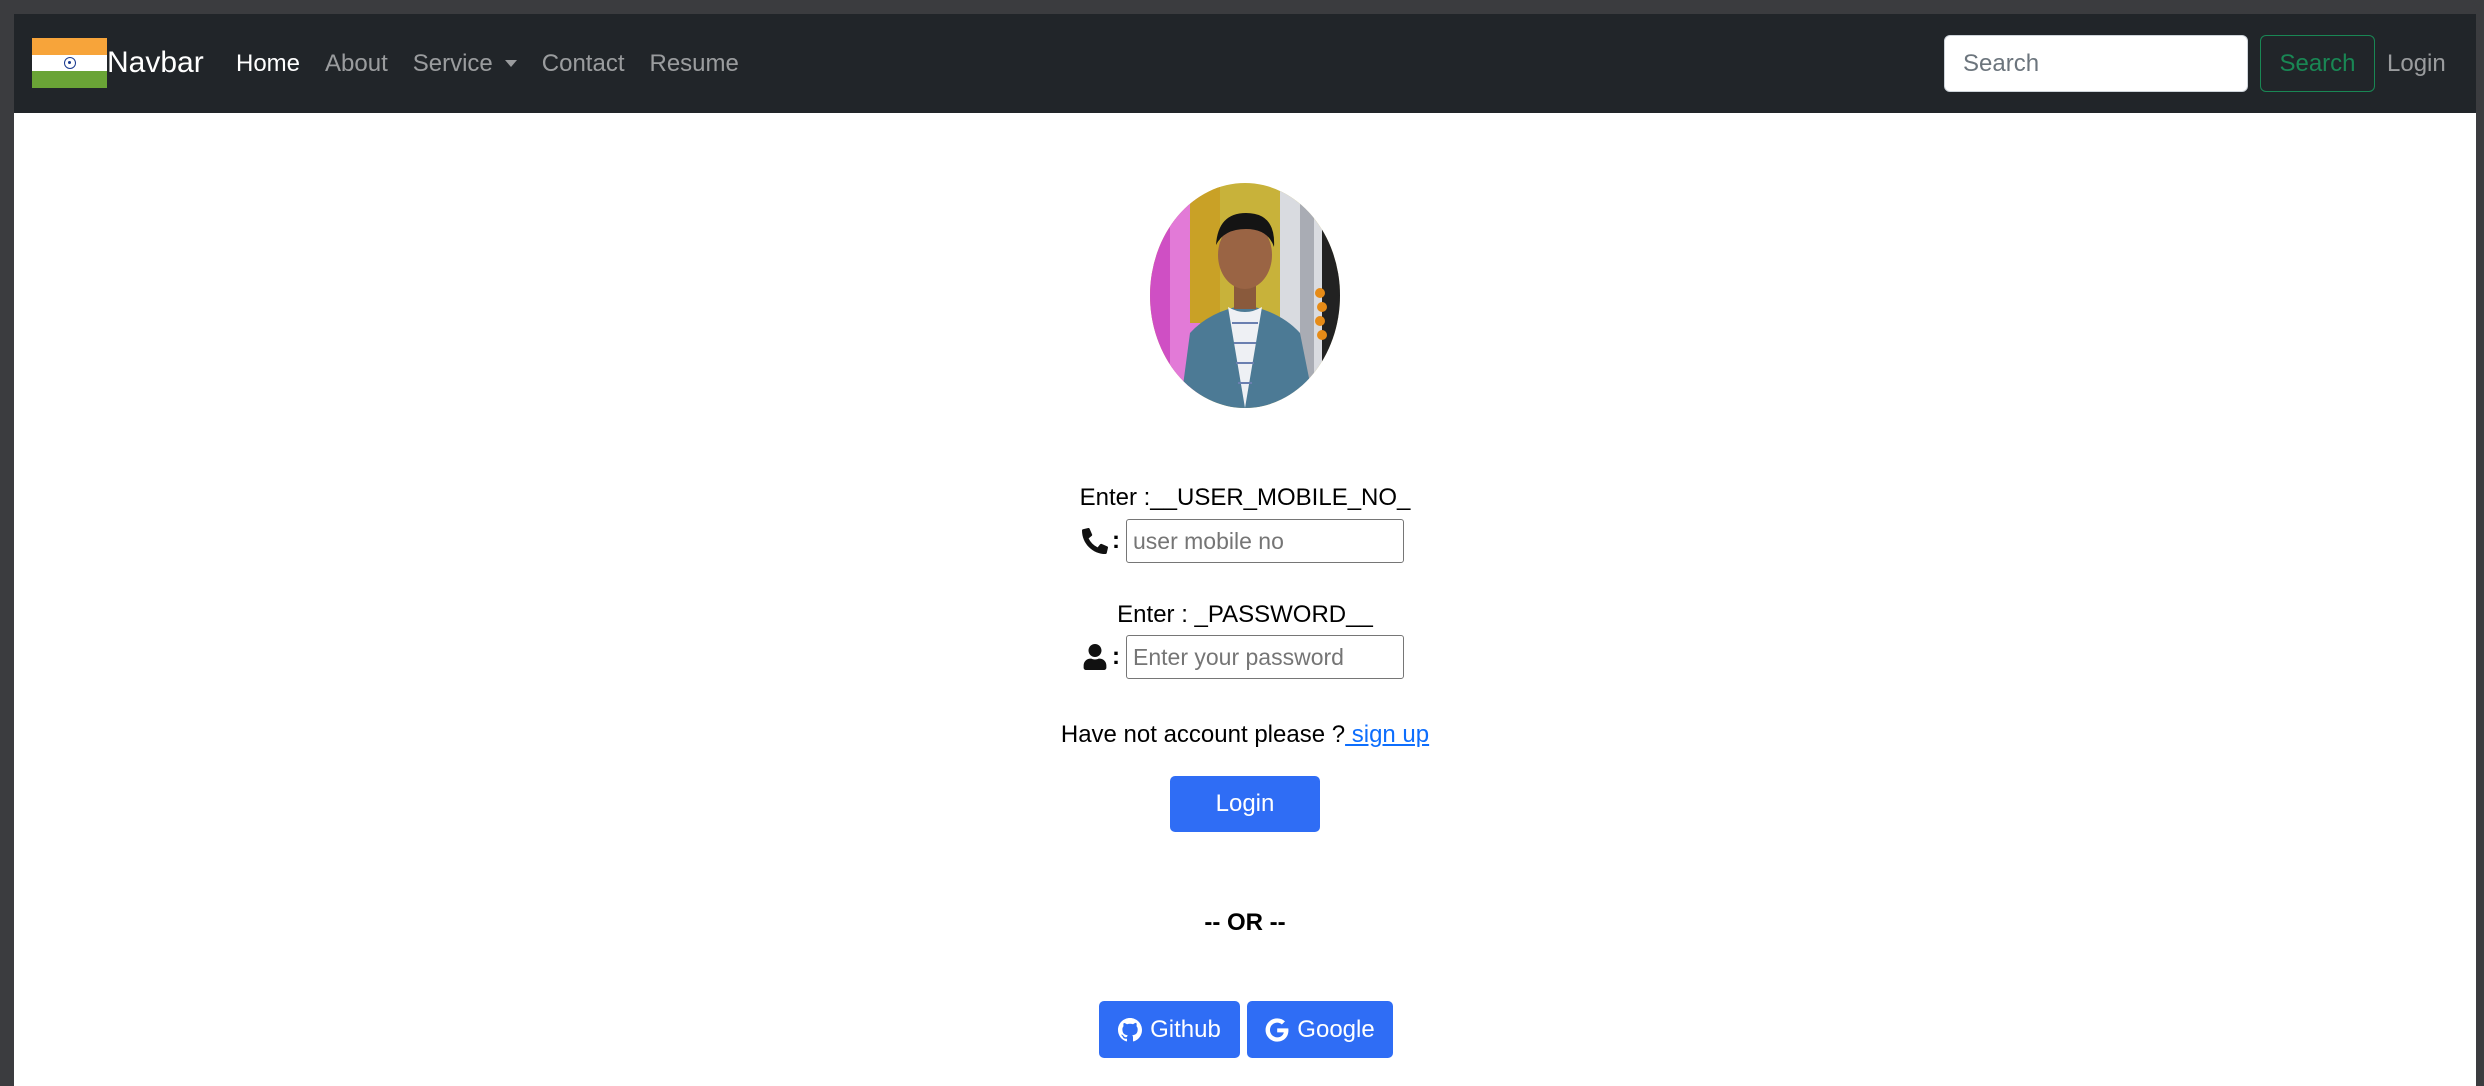 The height and width of the screenshot is (1086, 2484). What do you see at coordinates (1116, 656) in the screenshot?
I see `password-colon: :` at bounding box center [1116, 656].